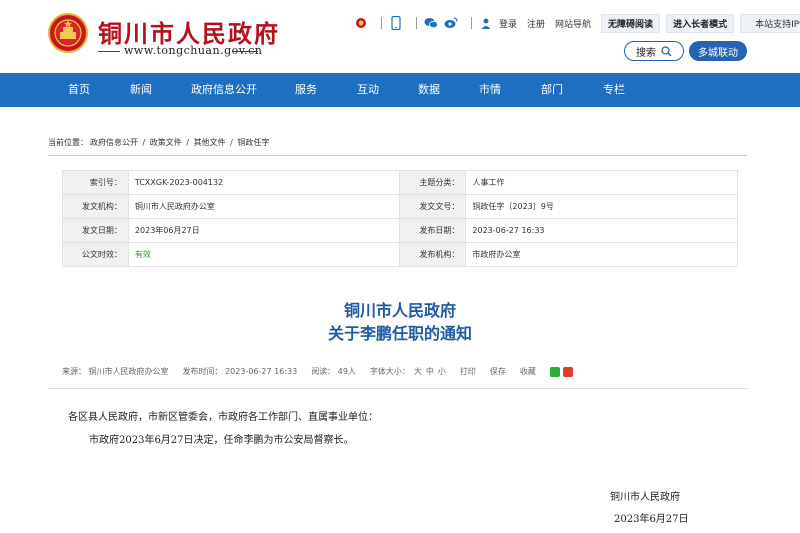 Image resolution: width=800 pixels, height=533 pixels. What do you see at coordinates (536, 23) in the screenshot?
I see `register-link: 注册` at bounding box center [536, 23].